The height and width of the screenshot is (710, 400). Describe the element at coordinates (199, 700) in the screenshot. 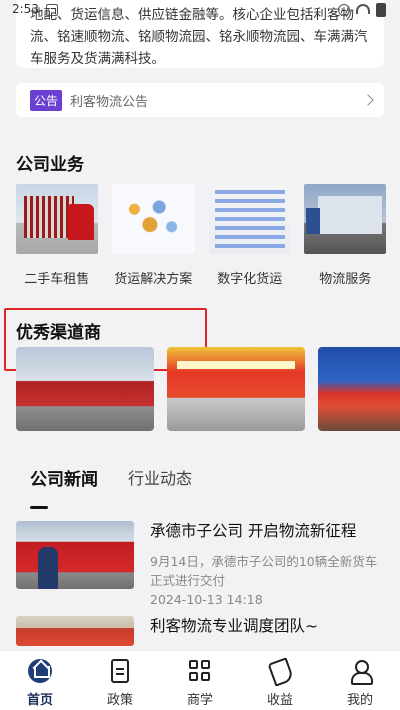

I see `nav-label: 商学` at that location.